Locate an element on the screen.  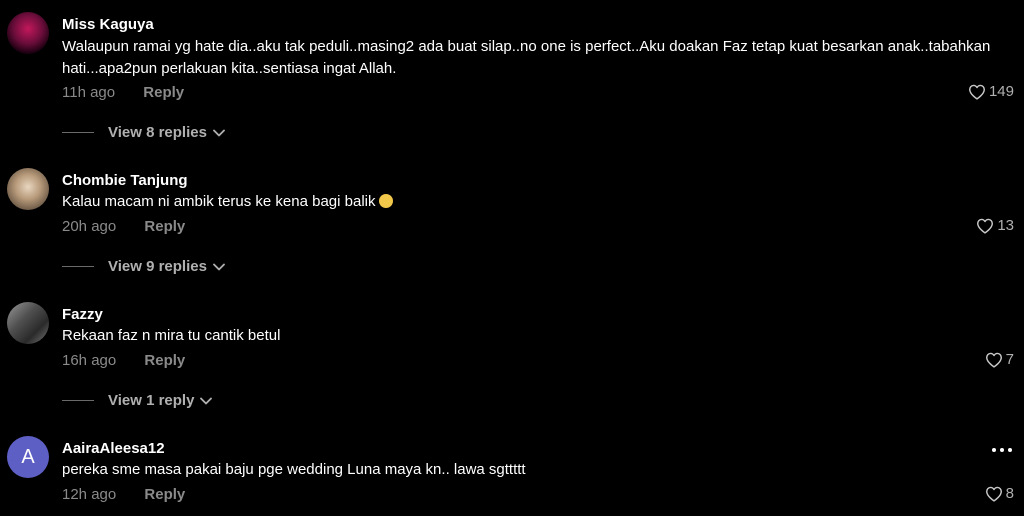
comment-username: Chombie Tanjung is located at coordinates (125, 180).